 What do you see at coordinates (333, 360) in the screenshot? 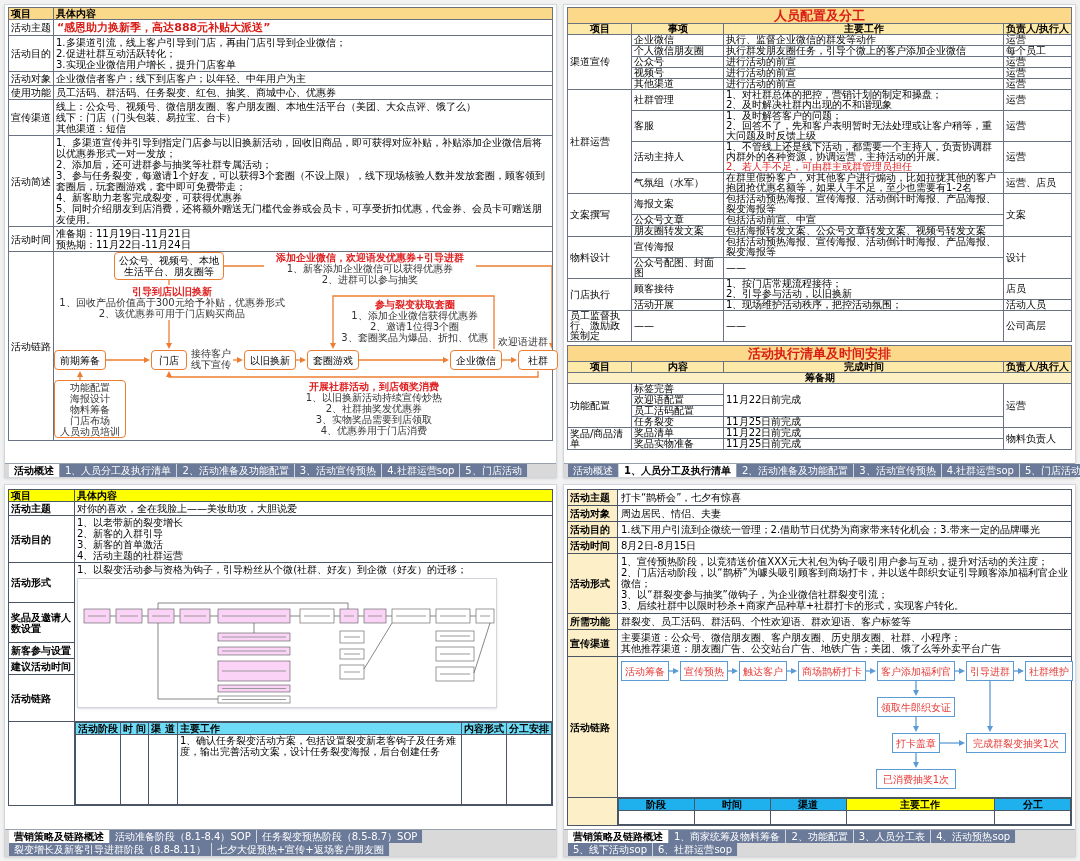
I see `flow-node: 套圈游戏` at bounding box center [333, 360].